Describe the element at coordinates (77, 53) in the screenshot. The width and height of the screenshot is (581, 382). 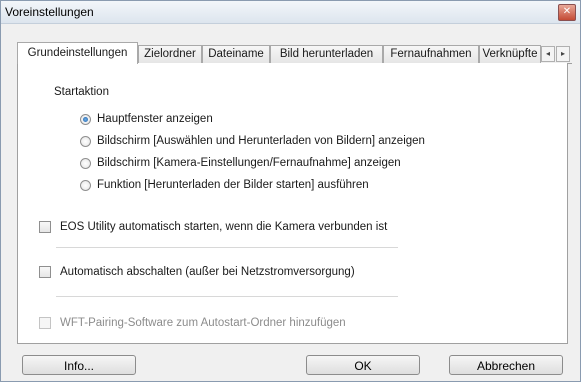
I see `tab-grundeinstellungen: Grundeinstellungen` at that location.